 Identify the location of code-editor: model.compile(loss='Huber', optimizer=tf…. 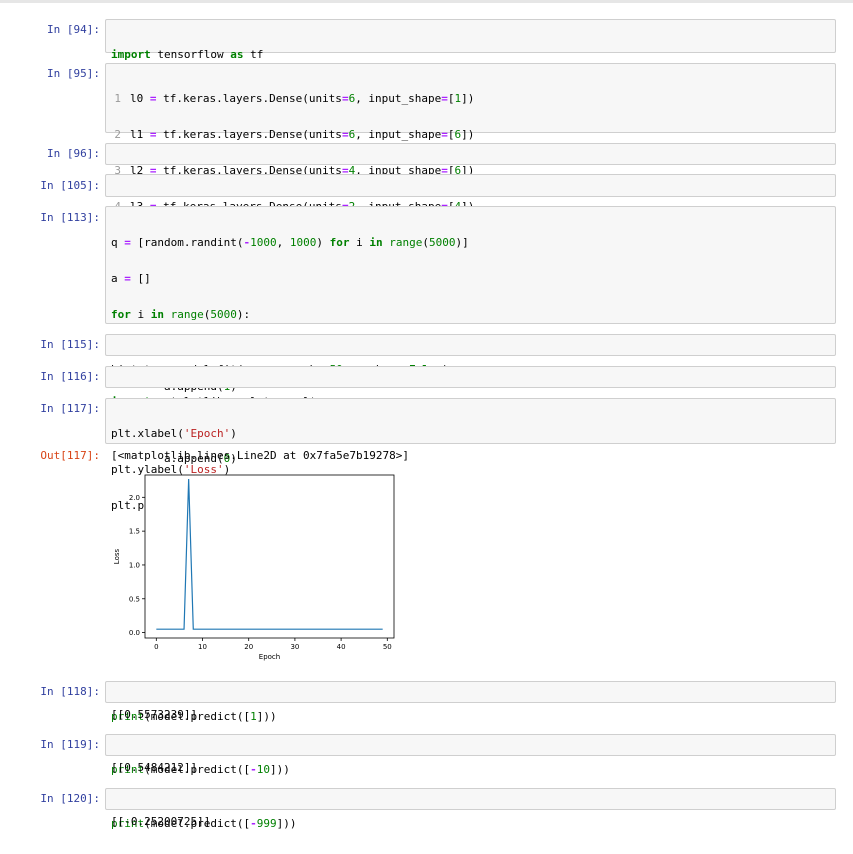
(470, 195).